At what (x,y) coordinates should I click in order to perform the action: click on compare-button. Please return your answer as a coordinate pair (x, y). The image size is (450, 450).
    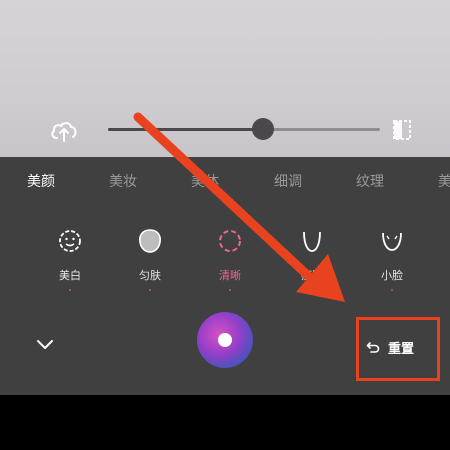
    Looking at the image, I should click on (403, 130).